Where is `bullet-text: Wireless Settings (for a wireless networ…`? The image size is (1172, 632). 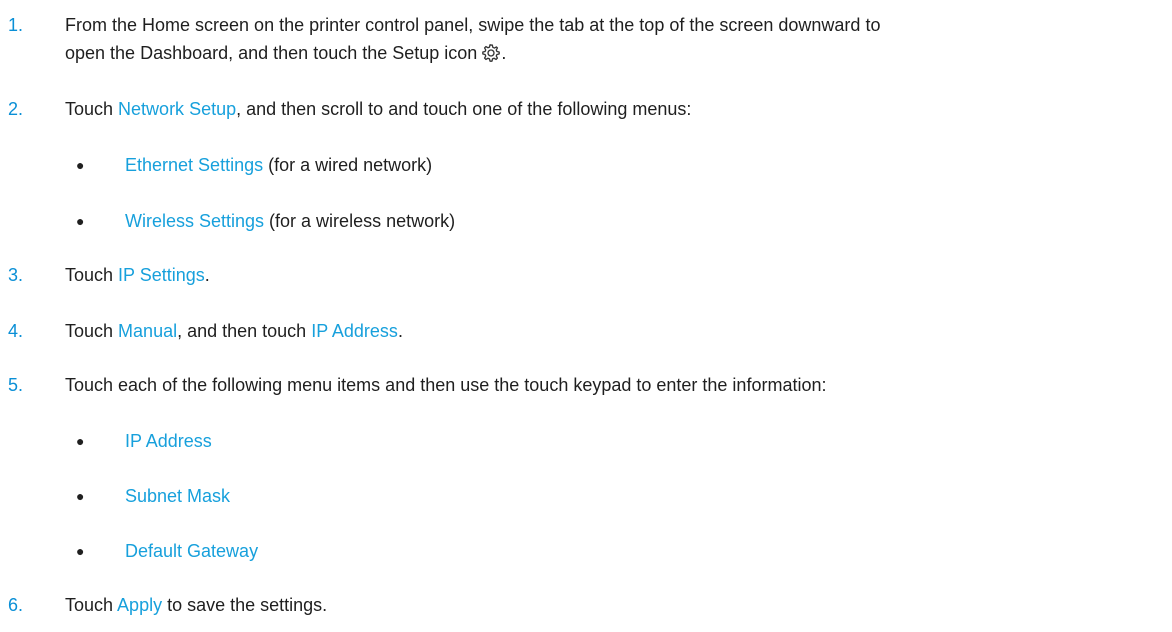 bullet-text: Wireless Settings (for a wireless networ… is located at coordinates (290, 221).